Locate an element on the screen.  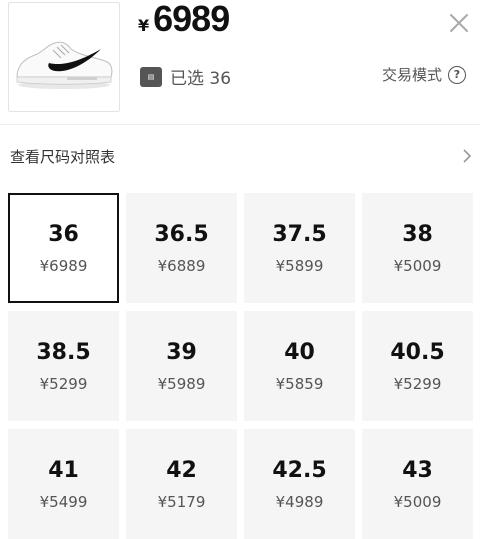
size-option: 41 ¥5499 is located at coordinates (63, 484).